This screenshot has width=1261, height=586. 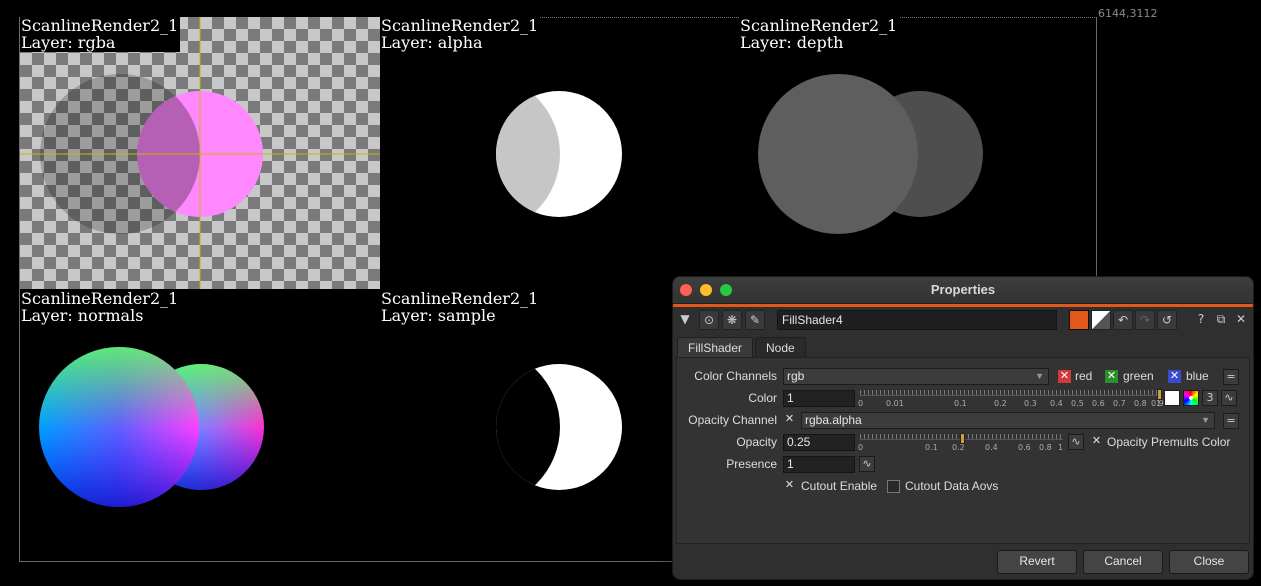 I want to click on link-button: =, so click(x=1231, y=377).